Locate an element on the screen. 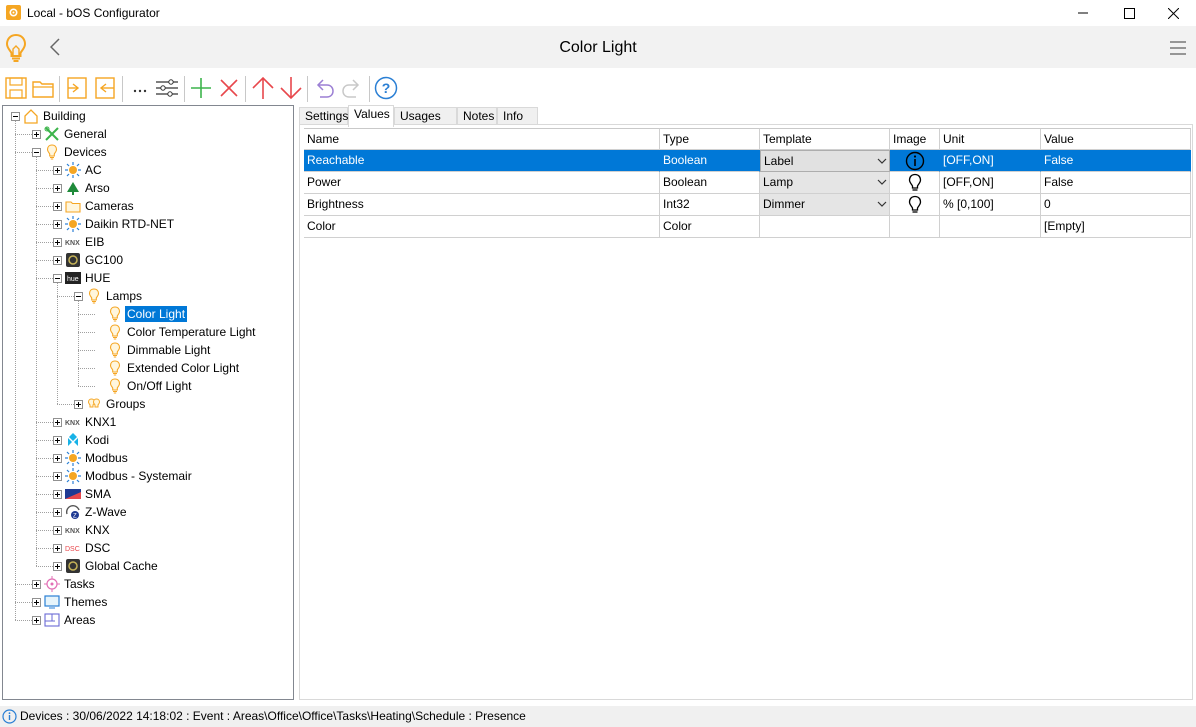 The image size is (1196, 727). template-dropdown: Lamp is located at coordinates (825, 183).